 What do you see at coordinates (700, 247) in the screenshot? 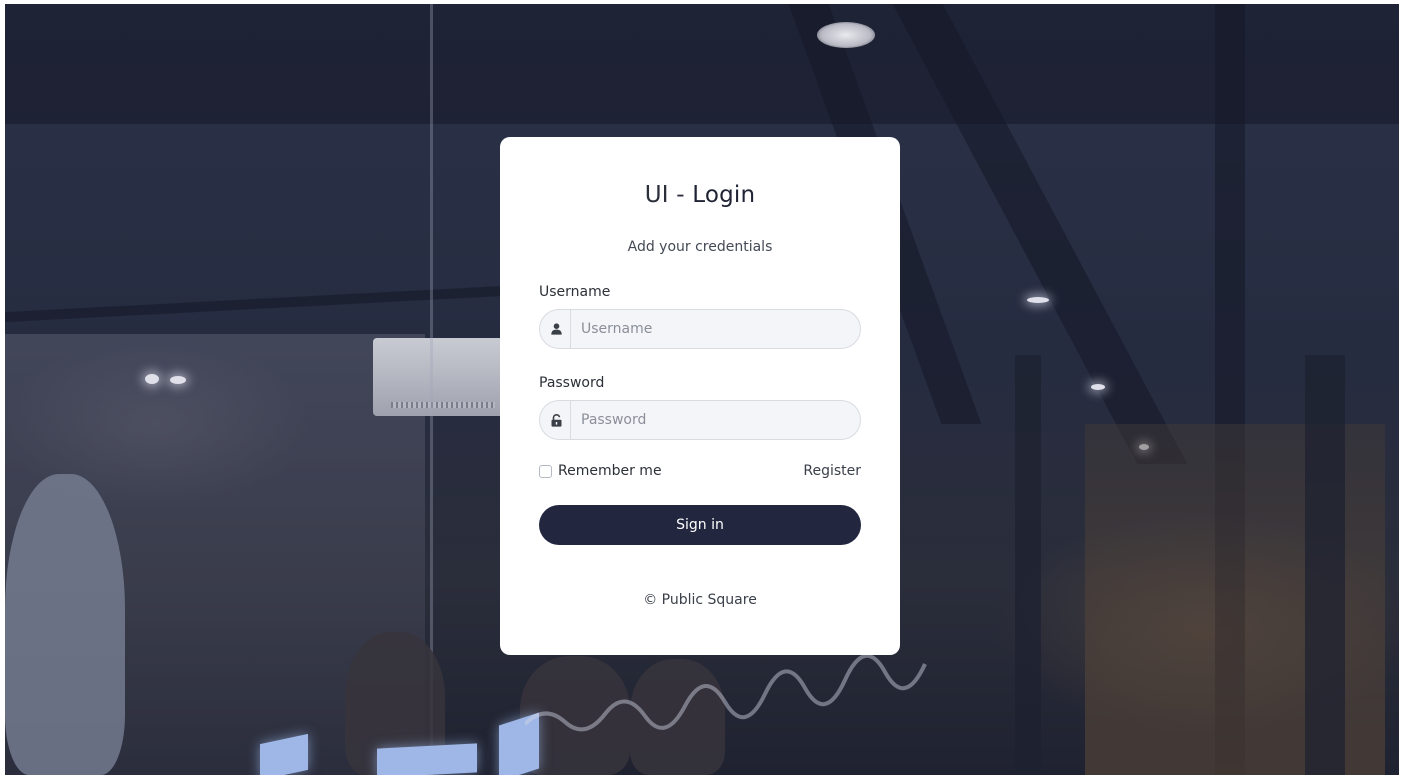
I see `page-subtitle: Add your credentials` at bounding box center [700, 247].